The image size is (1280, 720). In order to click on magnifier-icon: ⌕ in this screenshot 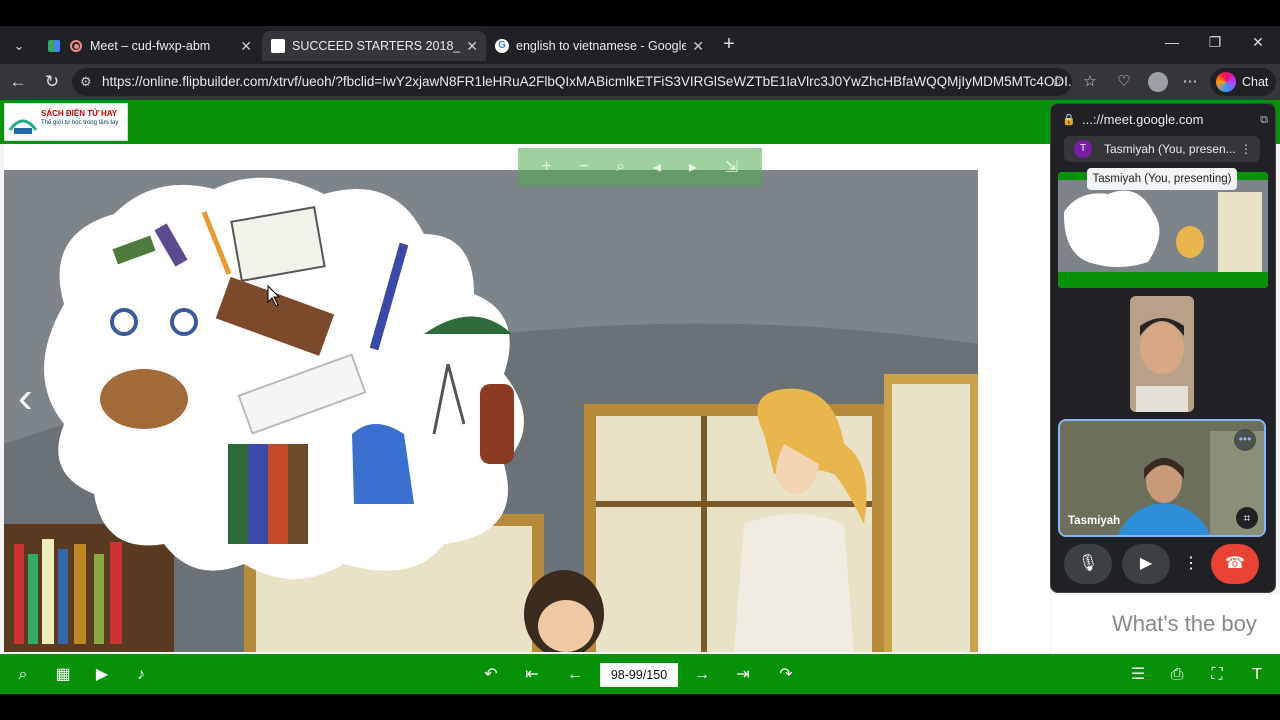, I will do `click(620, 167)`.